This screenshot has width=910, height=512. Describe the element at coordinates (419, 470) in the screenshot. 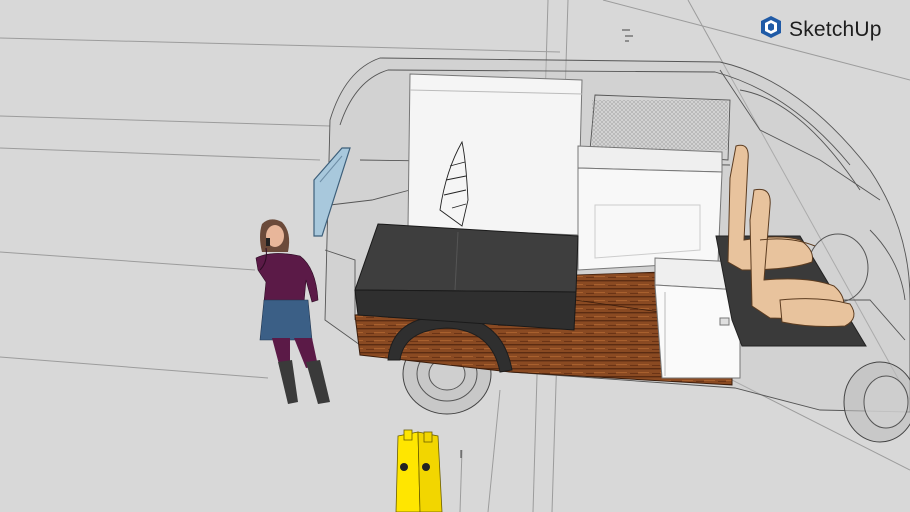

I see `jerrycans` at that location.